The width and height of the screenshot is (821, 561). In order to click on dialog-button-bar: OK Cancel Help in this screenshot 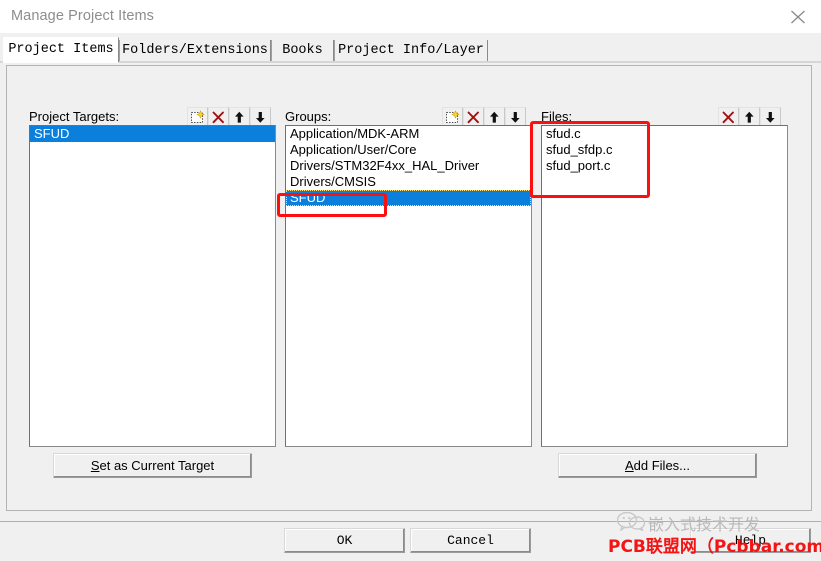, I will do `click(410, 541)`.